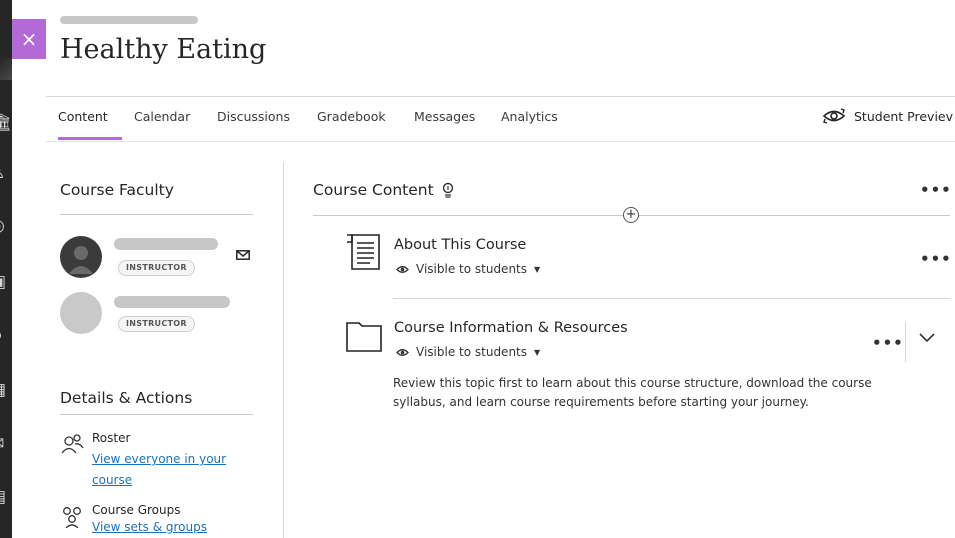 This screenshot has height=538, width=955. What do you see at coordinates (351, 116) in the screenshot?
I see `tab-gradebook: Gradebook` at bounding box center [351, 116].